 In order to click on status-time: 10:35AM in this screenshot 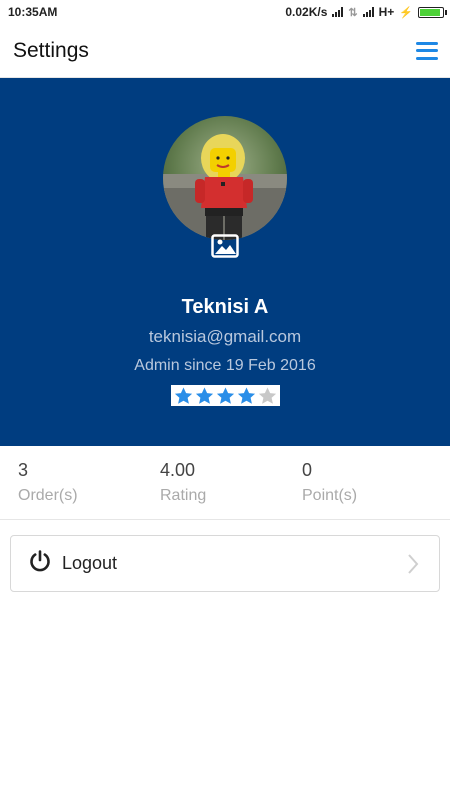, I will do `click(33, 12)`.